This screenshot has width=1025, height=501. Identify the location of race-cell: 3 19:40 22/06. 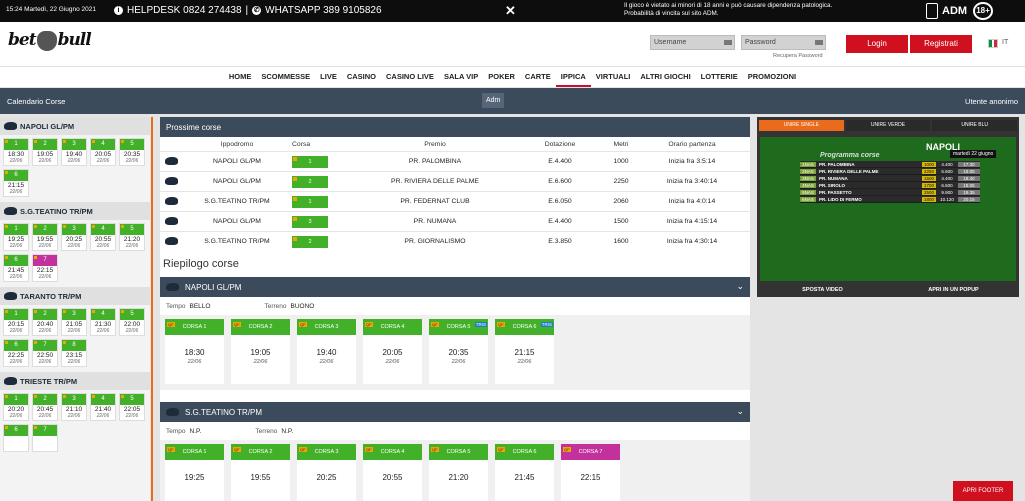
(74, 152).